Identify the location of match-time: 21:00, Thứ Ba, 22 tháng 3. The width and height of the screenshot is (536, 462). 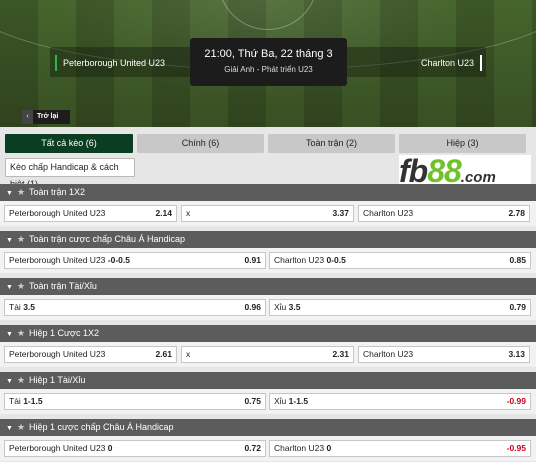
(268, 54).